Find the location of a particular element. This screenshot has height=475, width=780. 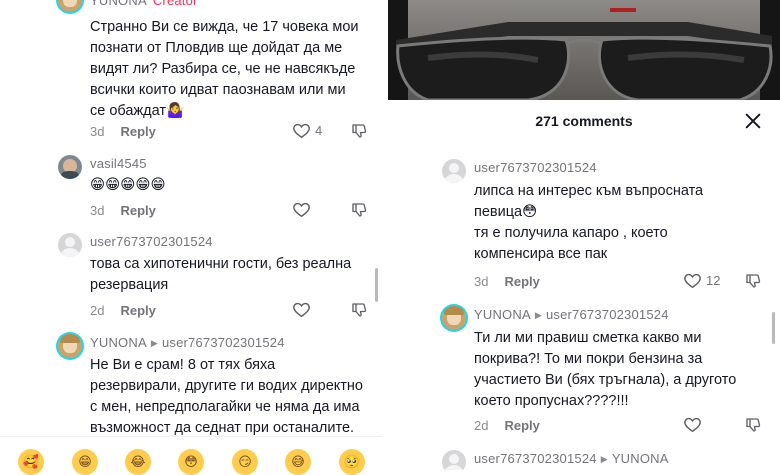

comment-line: 😁😁😁😁😁 is located at coordinates (128, 185).